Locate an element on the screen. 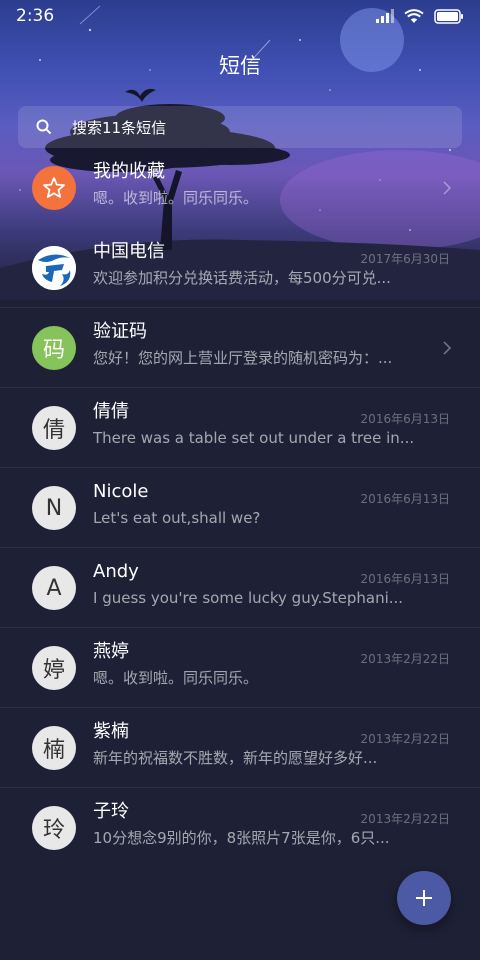  contact-name: 验证码 is located at coordinates (120, 331).